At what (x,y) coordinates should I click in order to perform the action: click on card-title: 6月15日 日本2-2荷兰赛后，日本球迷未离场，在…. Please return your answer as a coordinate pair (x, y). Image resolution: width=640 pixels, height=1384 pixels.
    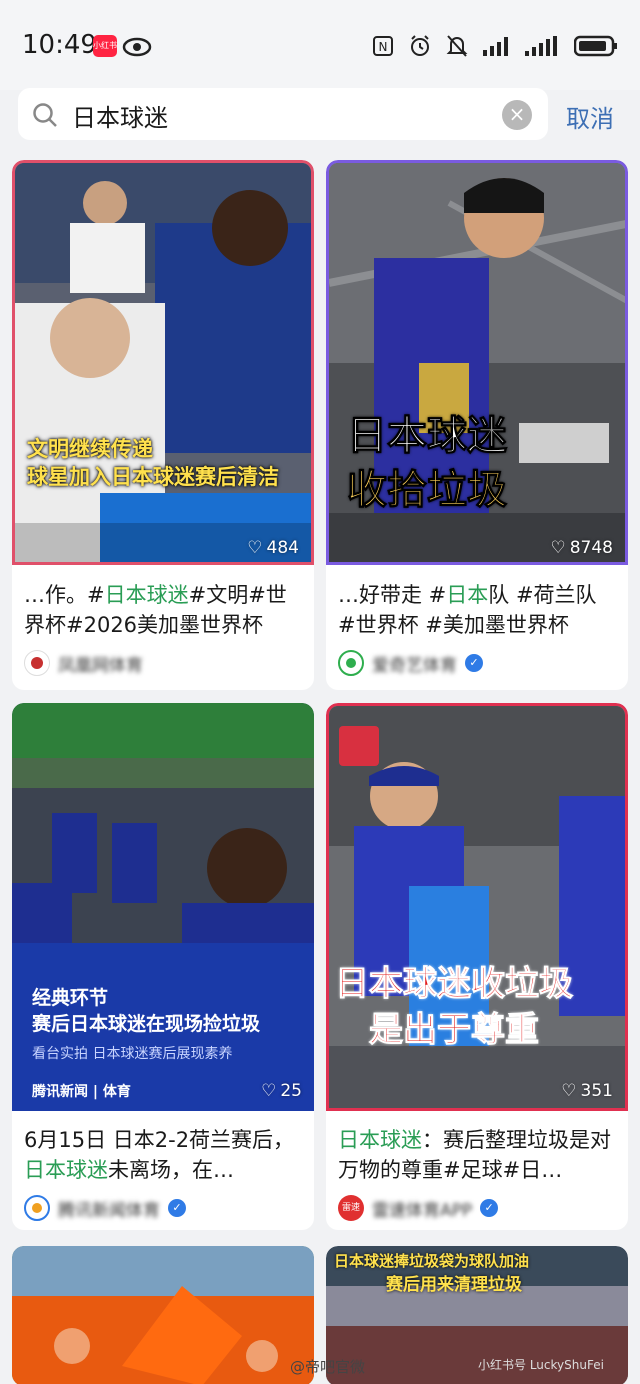
    Looking at the image, I should click on (164, 1155).